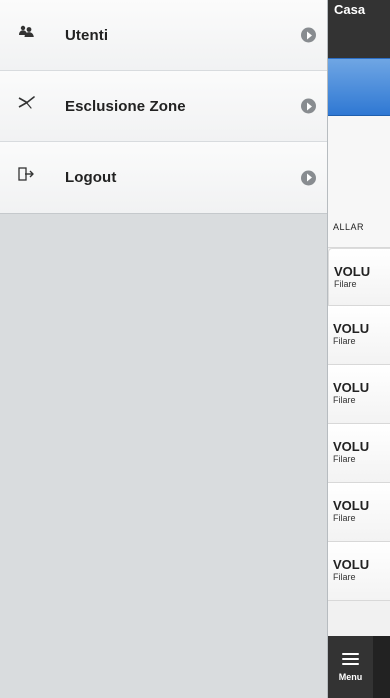 The width and height of the screenshot is (390, 698). Describe the element at coordinates (30, 174) in the screenshot. I see `logout-icon` at that location.